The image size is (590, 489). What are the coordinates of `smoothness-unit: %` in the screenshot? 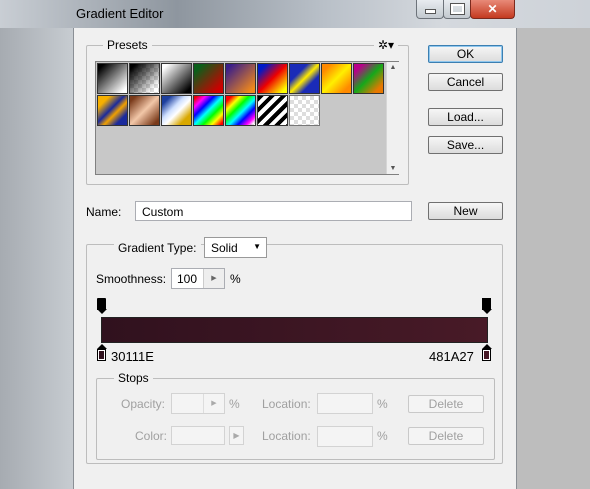 It's located at (235, 279).